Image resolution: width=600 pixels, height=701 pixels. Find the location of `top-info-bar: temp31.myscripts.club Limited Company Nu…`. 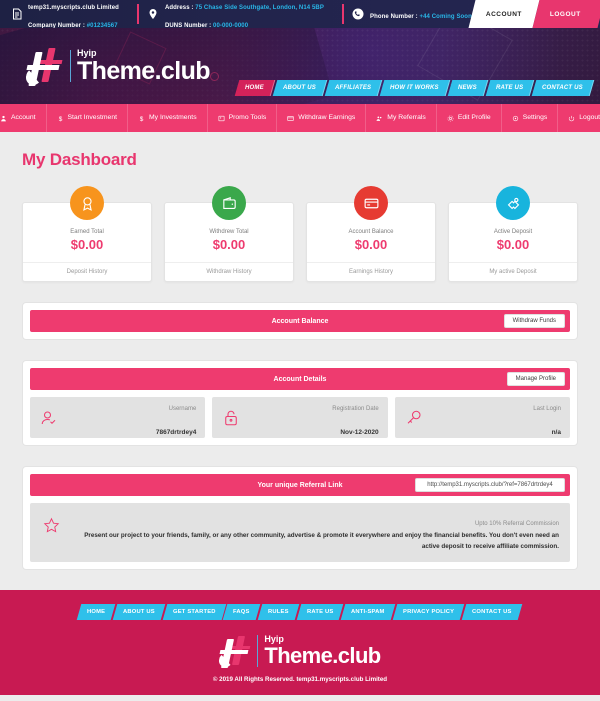

top-info-bar: temp31.myscripts.club Limited Company Nu… is located at coordinates (300, 14).